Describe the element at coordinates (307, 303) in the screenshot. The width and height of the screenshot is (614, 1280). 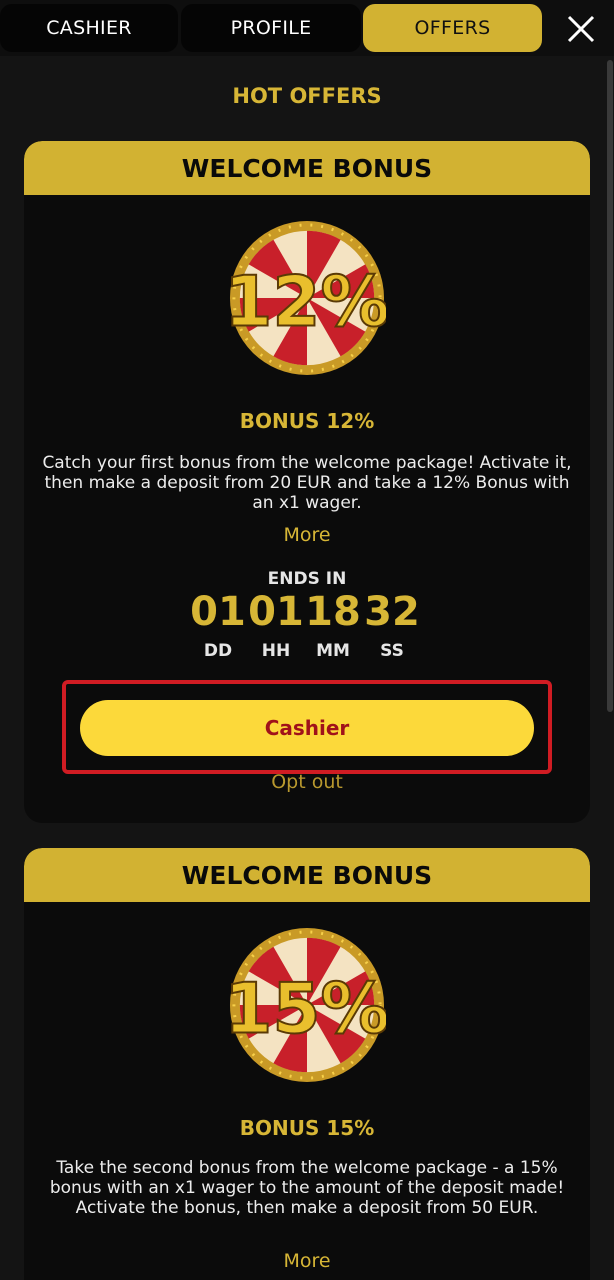
I see `bonus-percent-text: 12%` at that location.